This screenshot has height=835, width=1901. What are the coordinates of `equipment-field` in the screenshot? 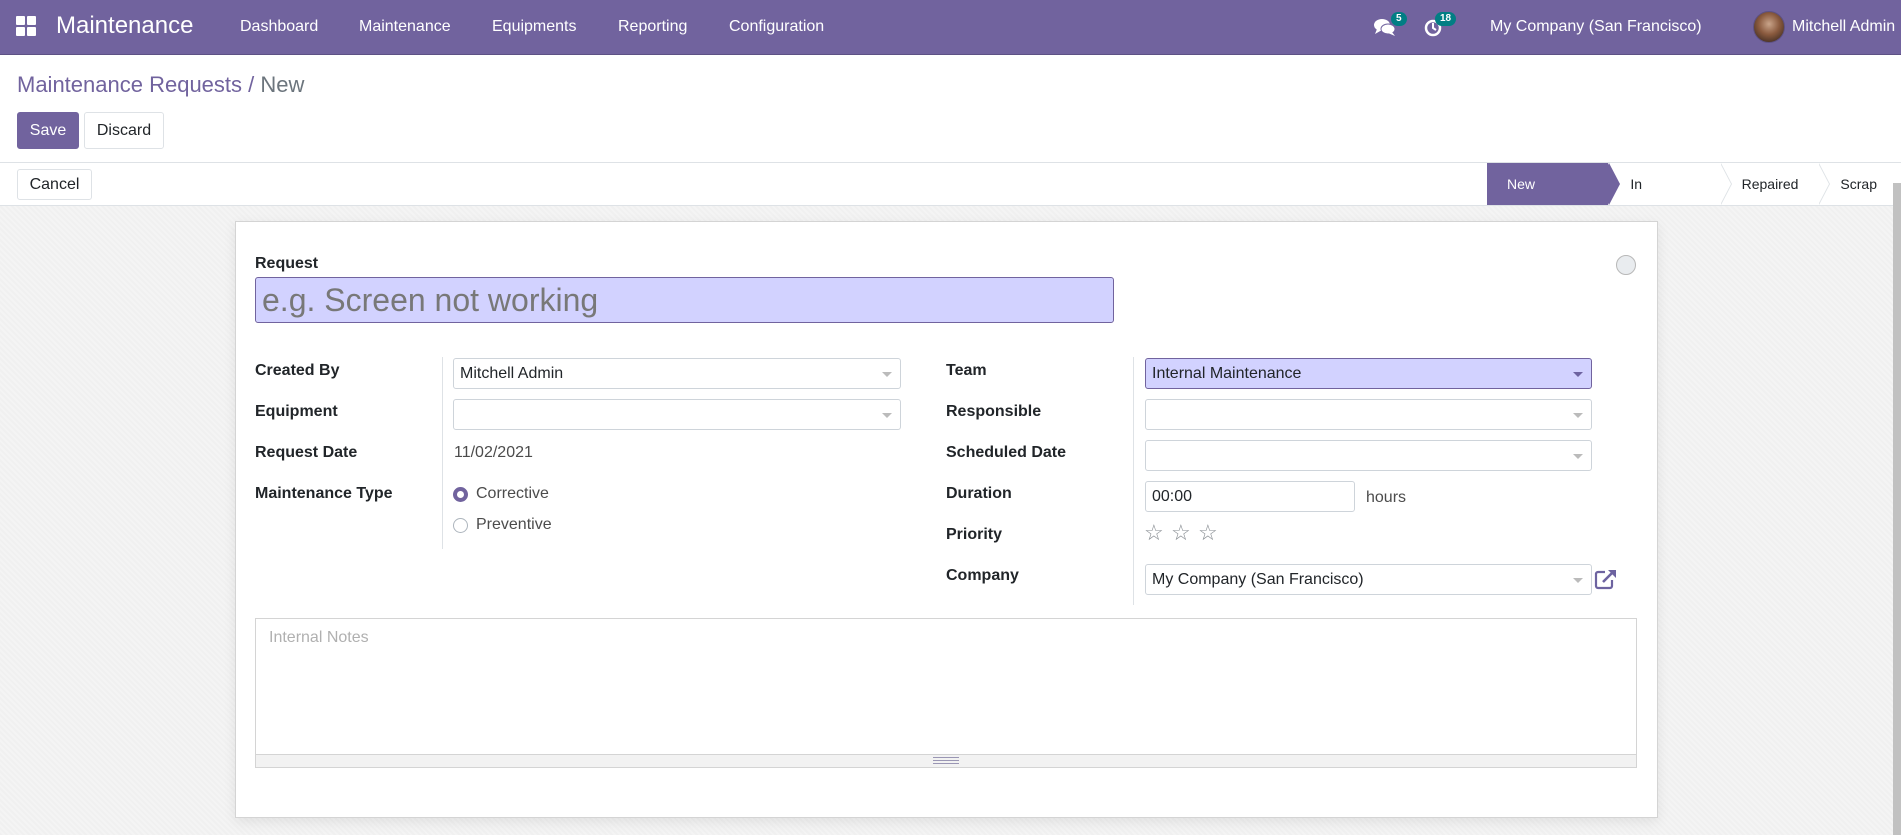 It's located at (677, 414).